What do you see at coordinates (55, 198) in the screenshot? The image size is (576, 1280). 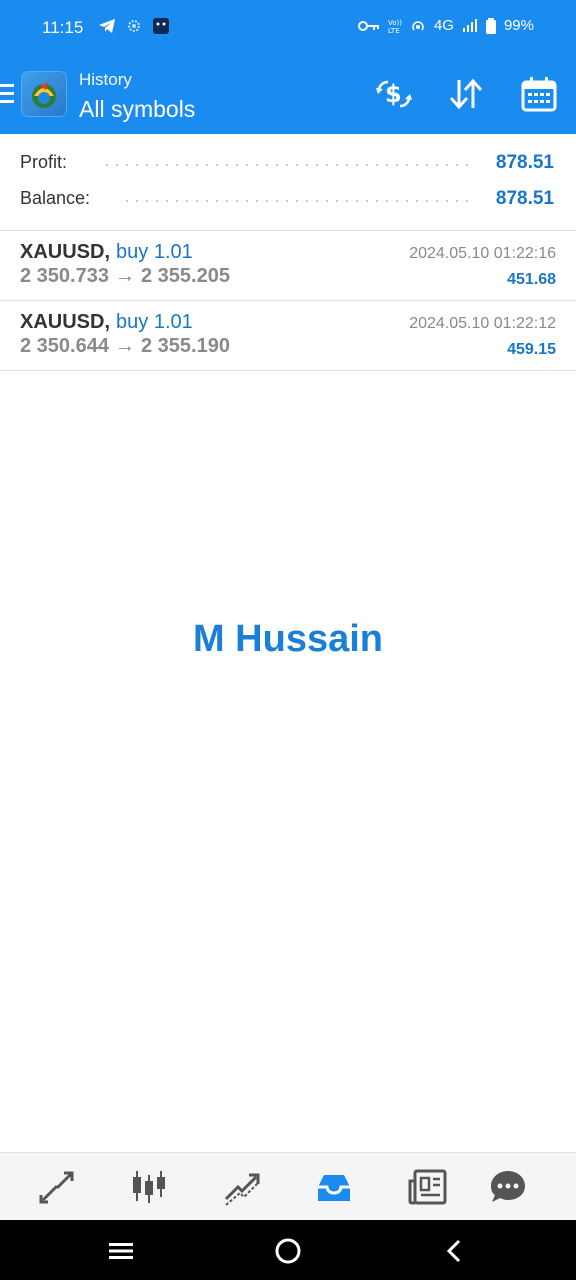 I see `balance-label: Balance:` at bounding box center [55, 198].